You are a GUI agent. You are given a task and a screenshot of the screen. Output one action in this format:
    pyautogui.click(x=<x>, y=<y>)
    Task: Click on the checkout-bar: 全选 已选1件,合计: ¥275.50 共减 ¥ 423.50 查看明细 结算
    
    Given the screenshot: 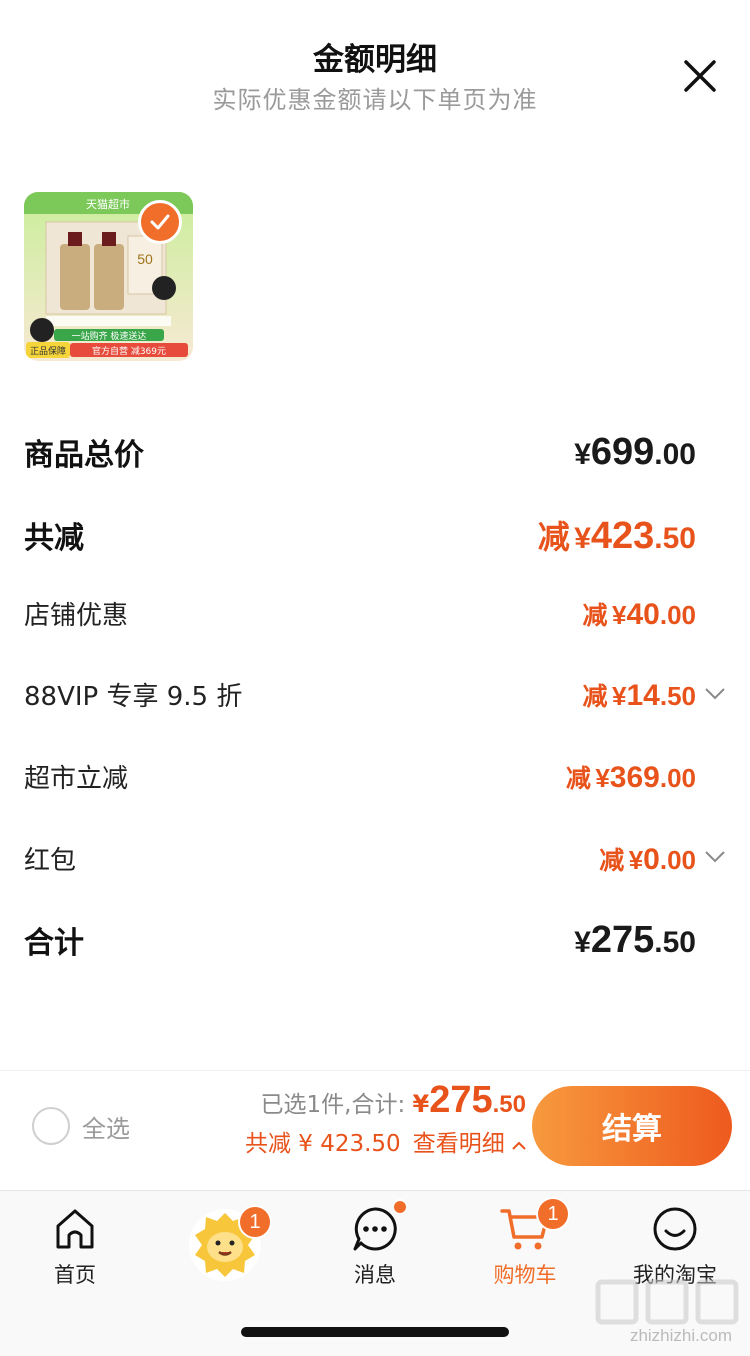 What is the action you would take?
    pyautogui.click(x=375, y=1130)
    